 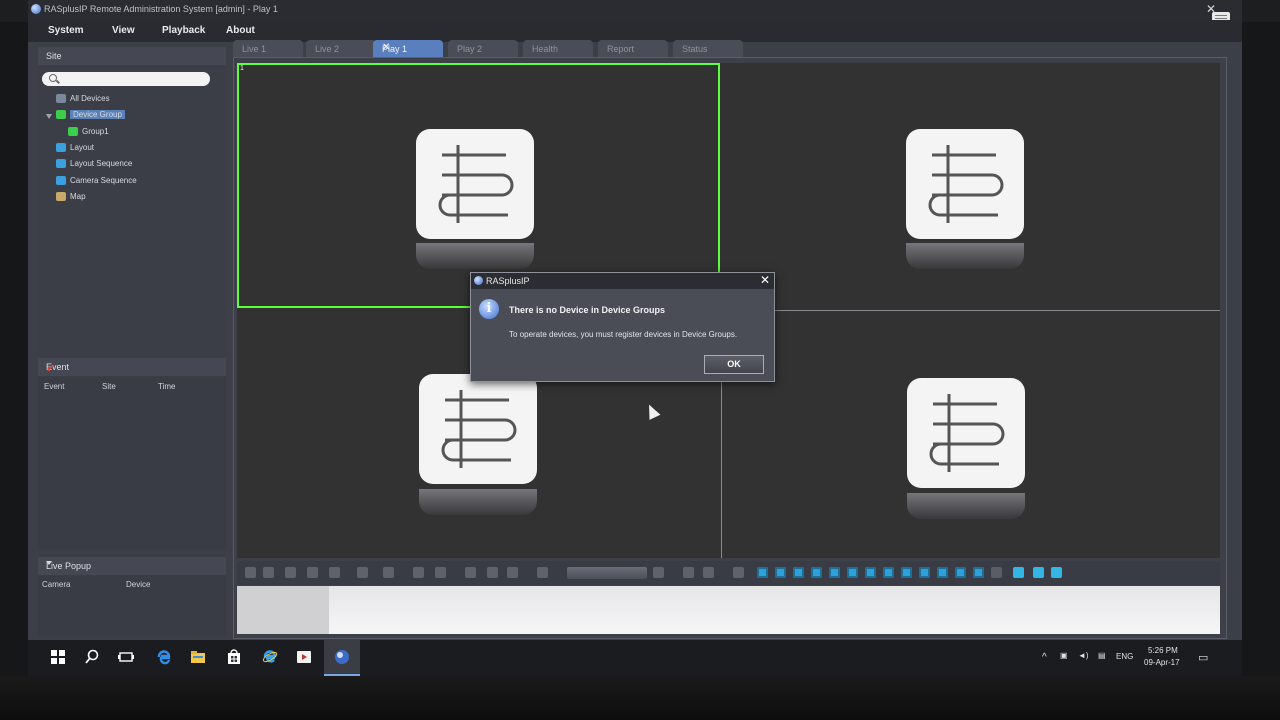 What do you see at coordinates (1044, 657) in the screenshot?
I see `chevron-up-icon: ^` at bounding box center [1044, 657].